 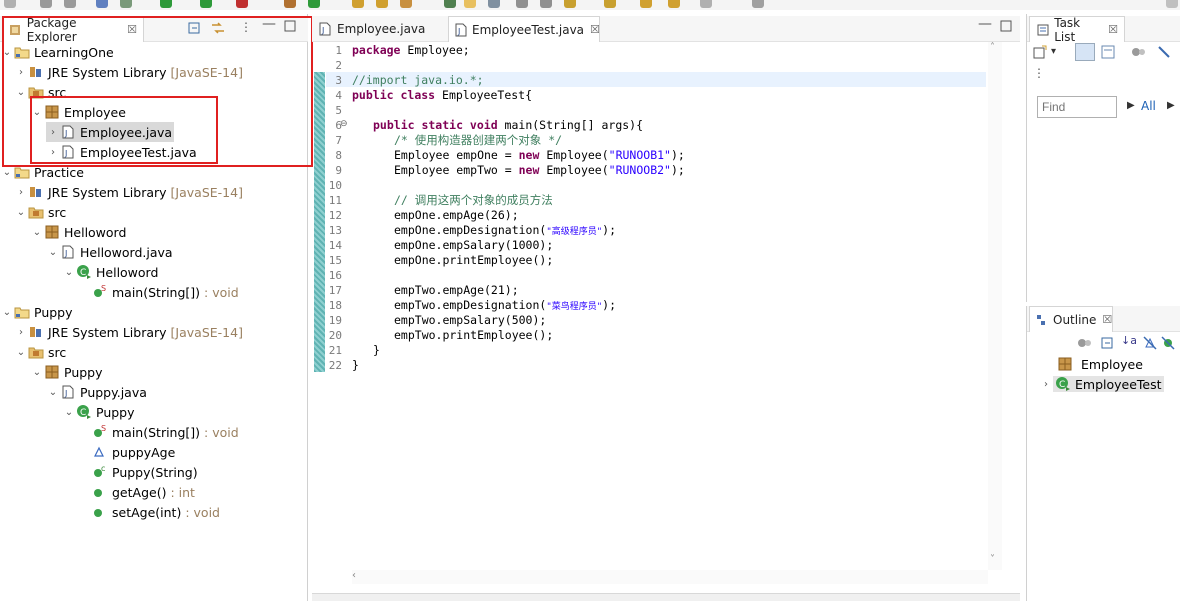 What do you see at coordinates (66, 372) in the screenshot?
I see `tree-item-package-puppy: ⌄ Puppy` at bounding box center [66, 372].